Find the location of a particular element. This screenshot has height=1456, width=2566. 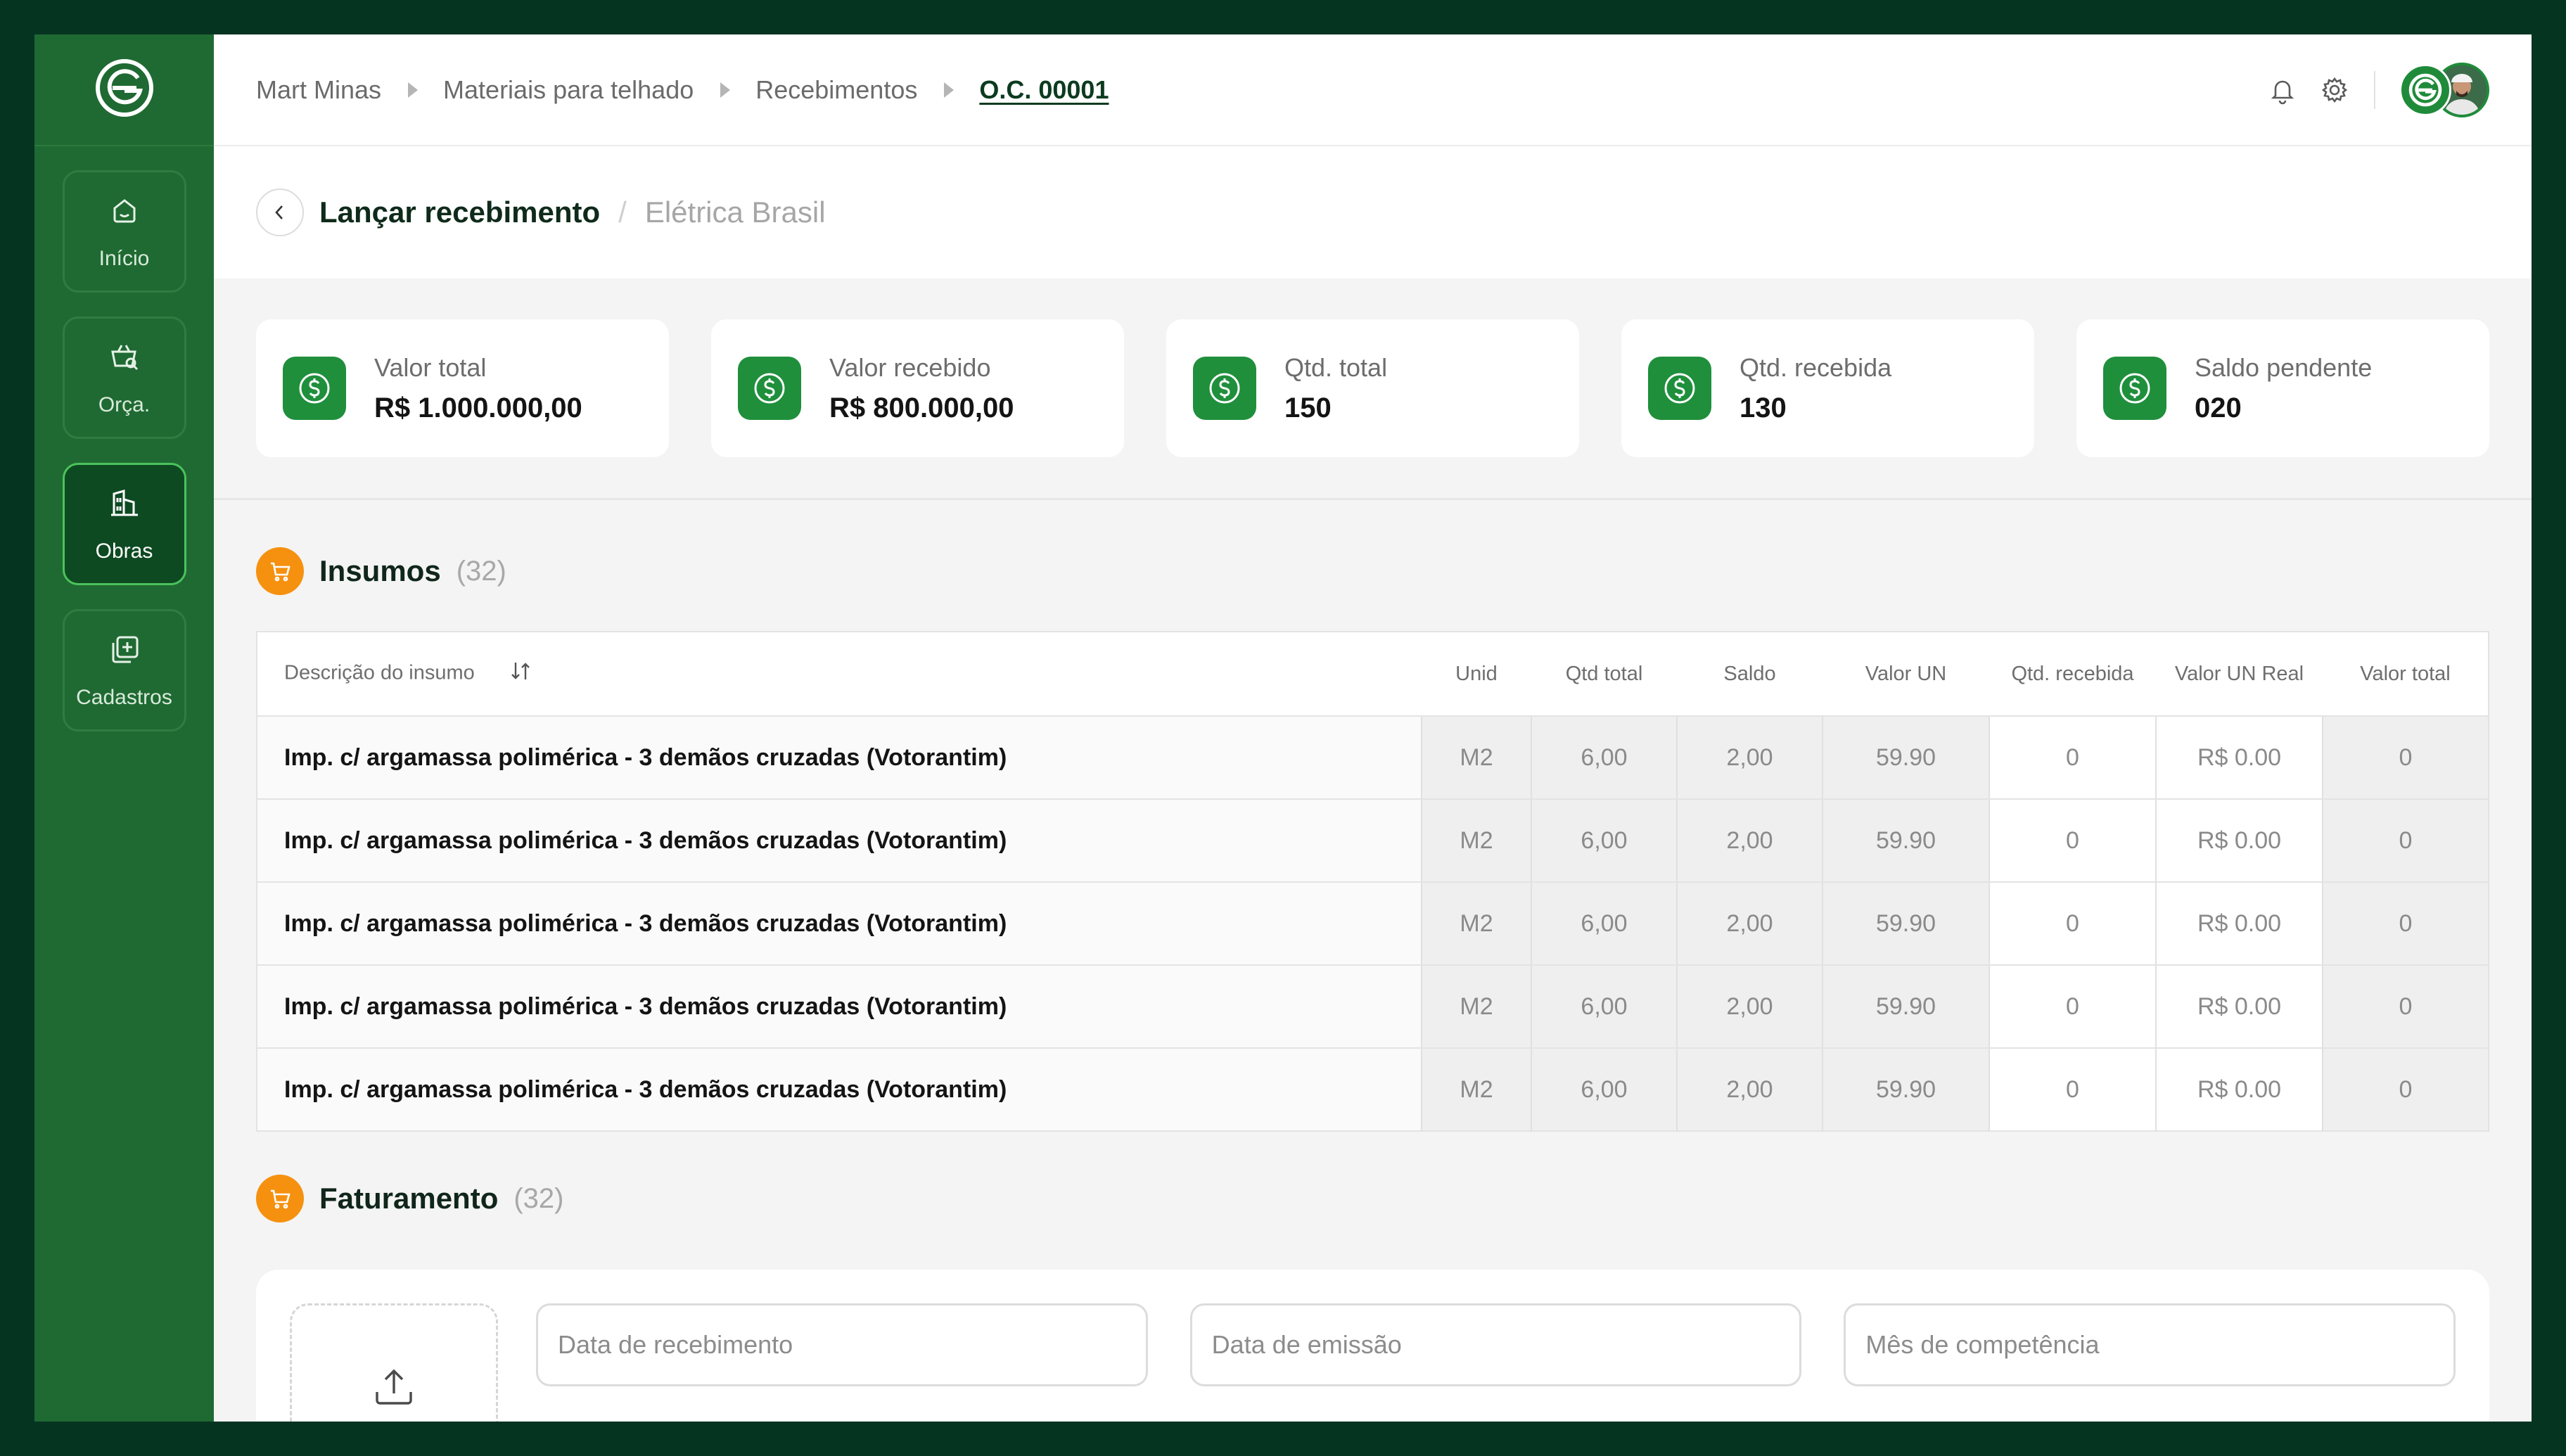

upload-dropzone is located at coordinates (394, 1362).